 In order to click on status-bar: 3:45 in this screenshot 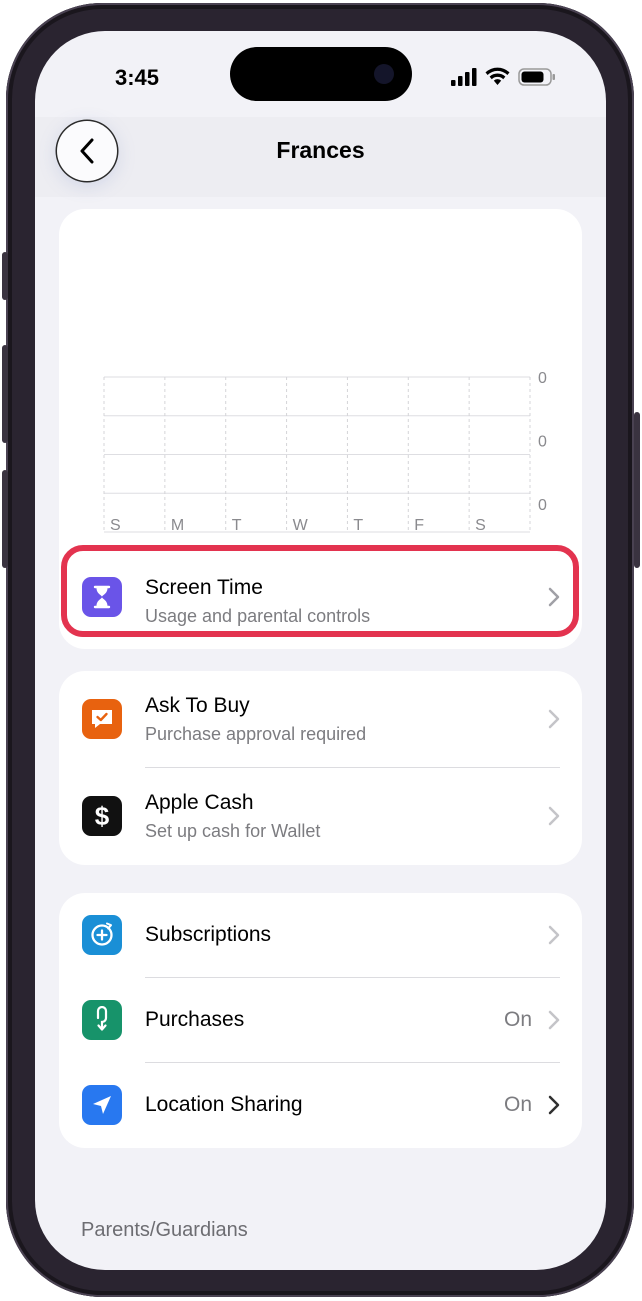, I will do `click(320, 74)`.